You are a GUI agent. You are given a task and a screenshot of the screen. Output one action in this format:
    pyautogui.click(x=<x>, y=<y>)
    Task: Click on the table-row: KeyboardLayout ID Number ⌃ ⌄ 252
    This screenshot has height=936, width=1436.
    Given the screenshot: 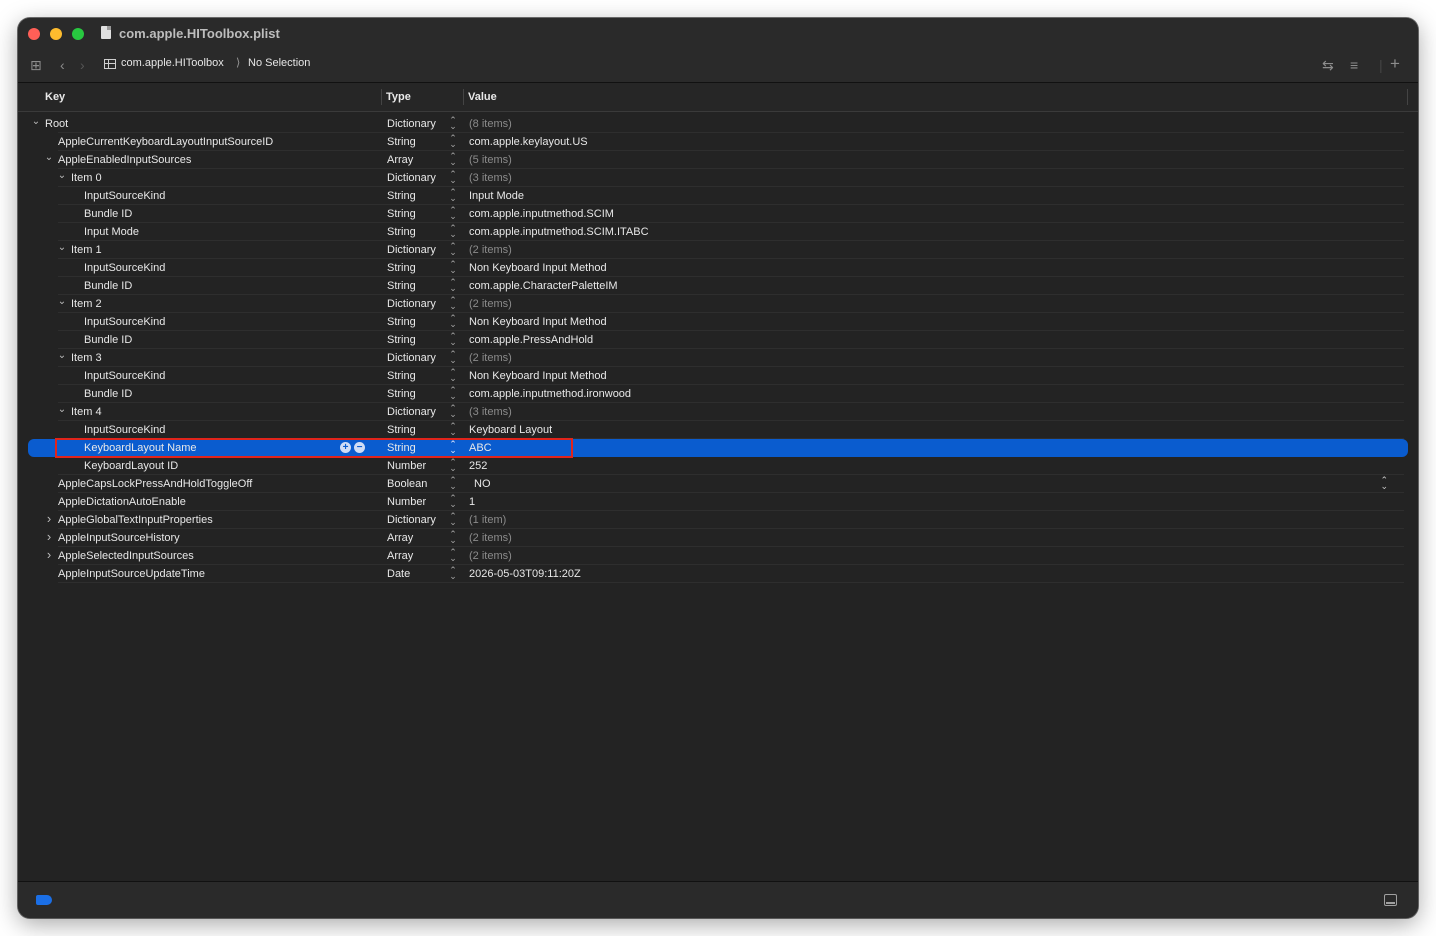 What is the action you would take?
    pyautogui.click(x=718, y=466)
    